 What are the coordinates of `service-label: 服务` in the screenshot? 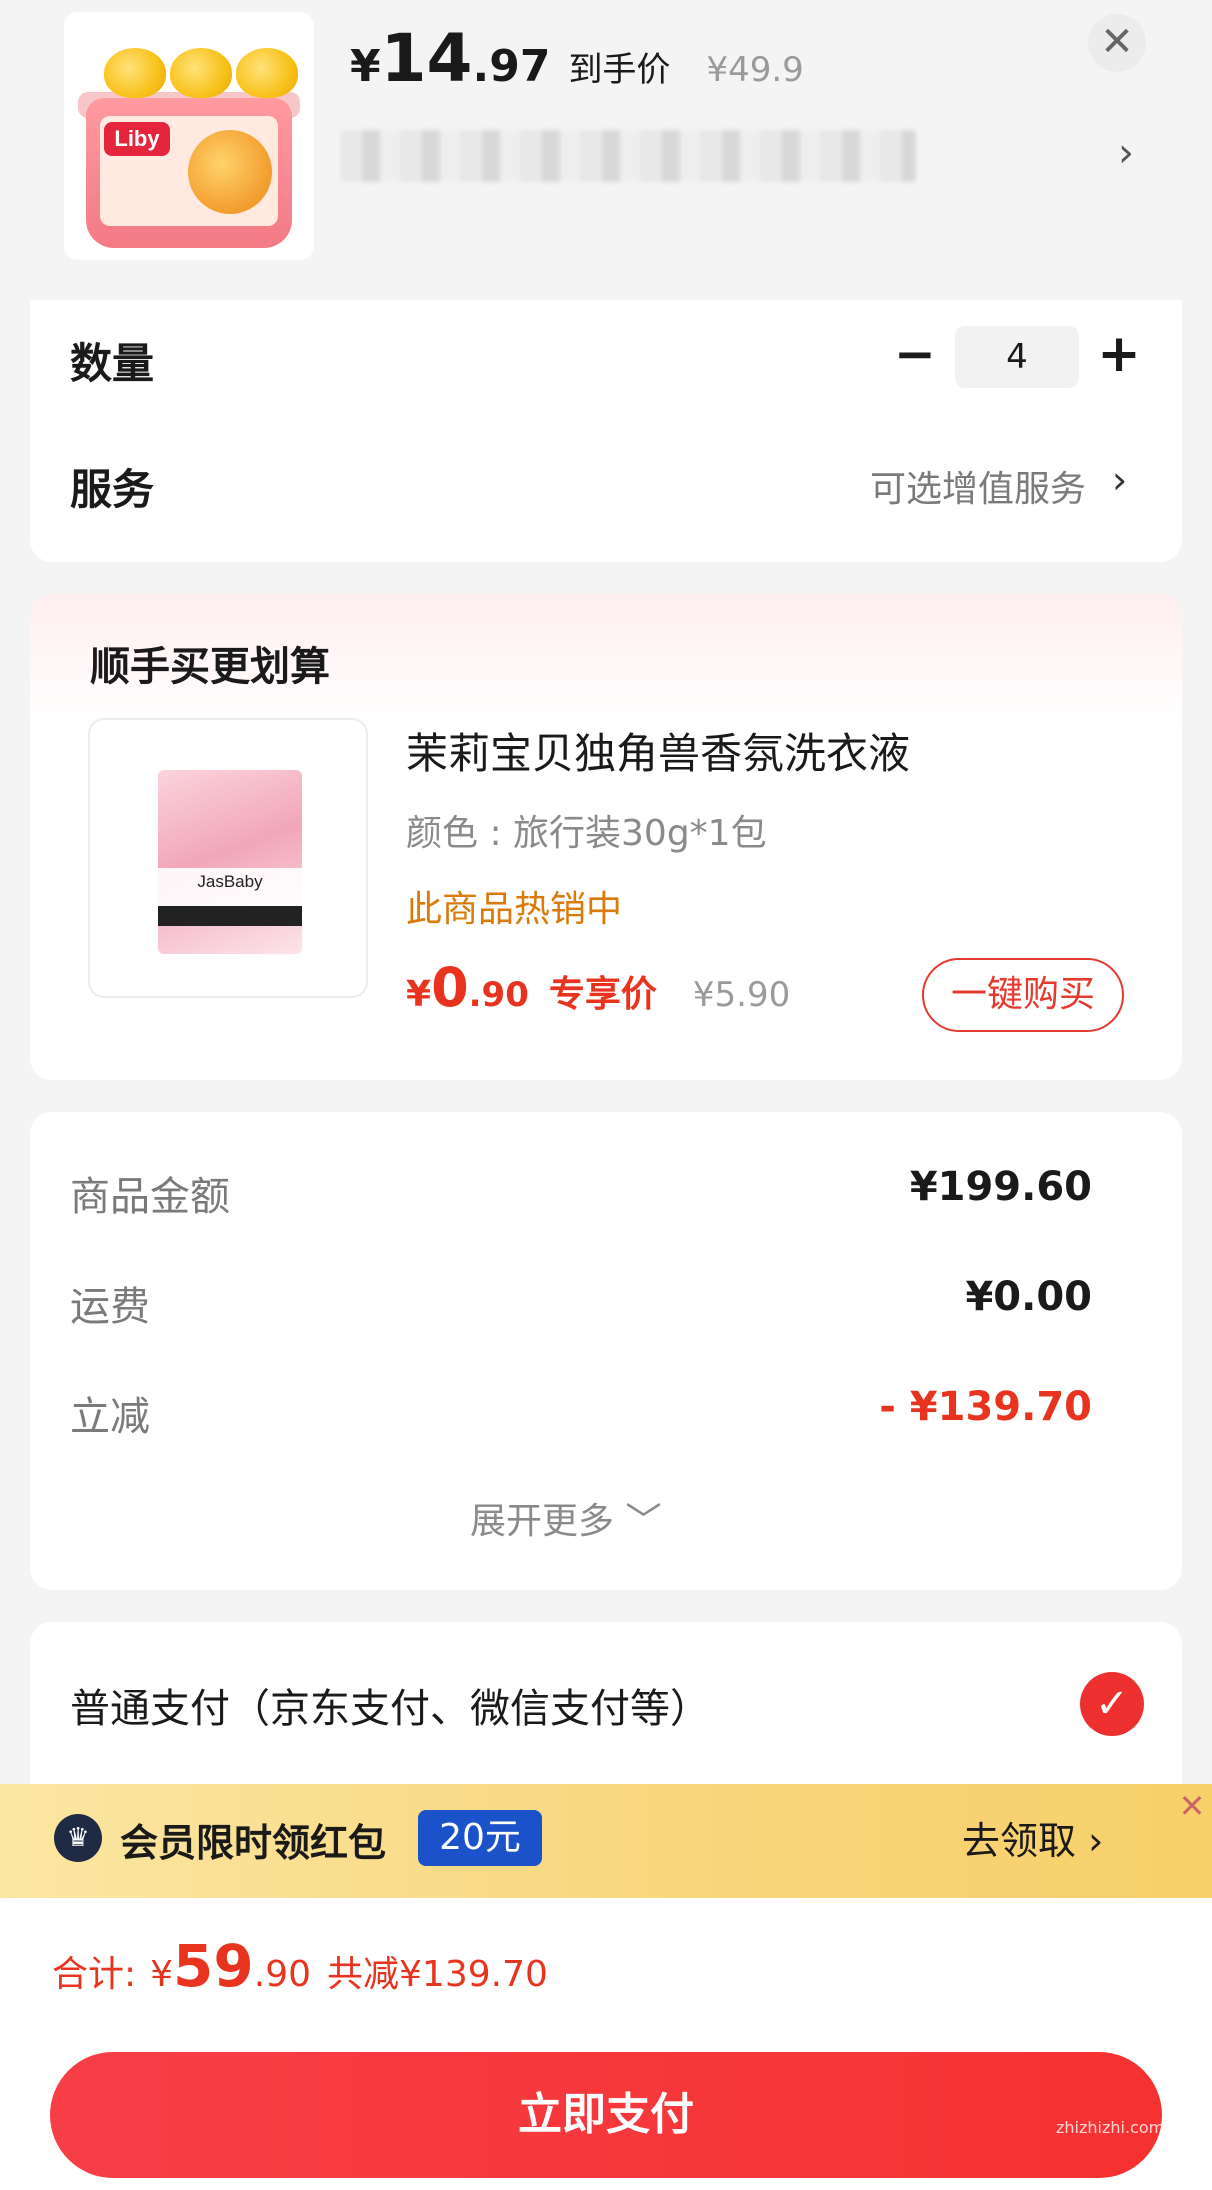 It's located at (112, 489).